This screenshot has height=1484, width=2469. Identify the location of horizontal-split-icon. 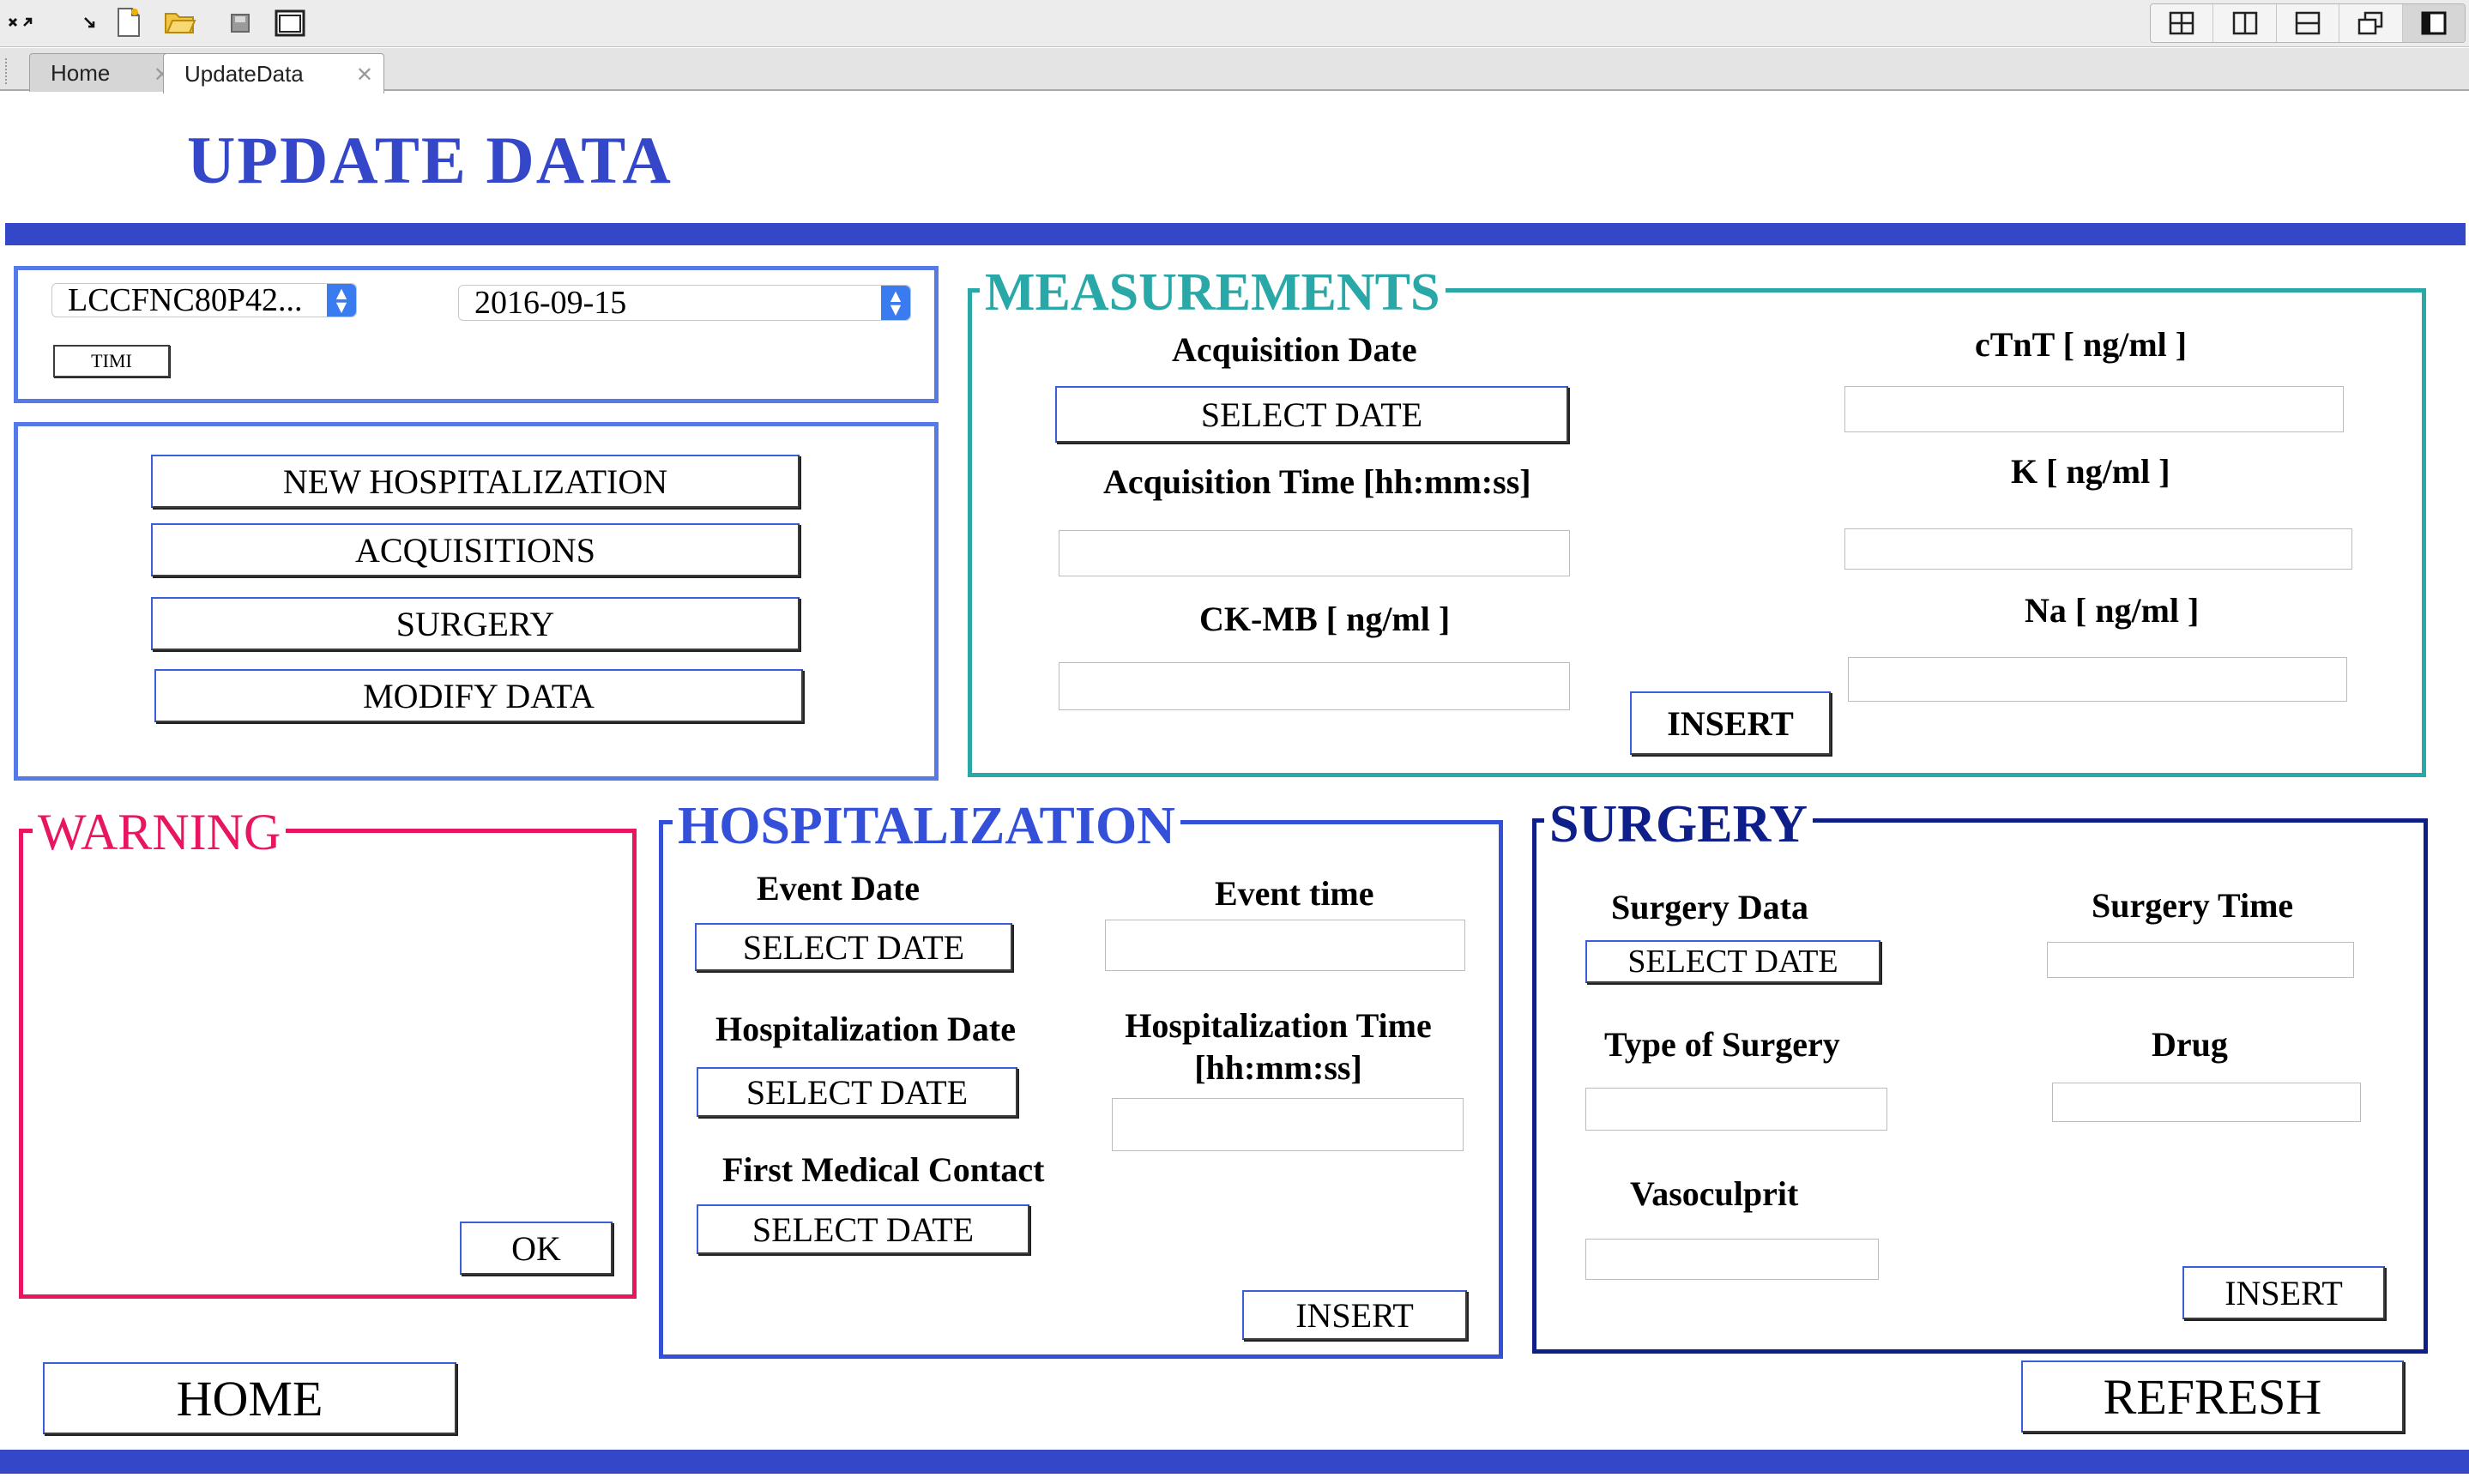
(2308, 23).